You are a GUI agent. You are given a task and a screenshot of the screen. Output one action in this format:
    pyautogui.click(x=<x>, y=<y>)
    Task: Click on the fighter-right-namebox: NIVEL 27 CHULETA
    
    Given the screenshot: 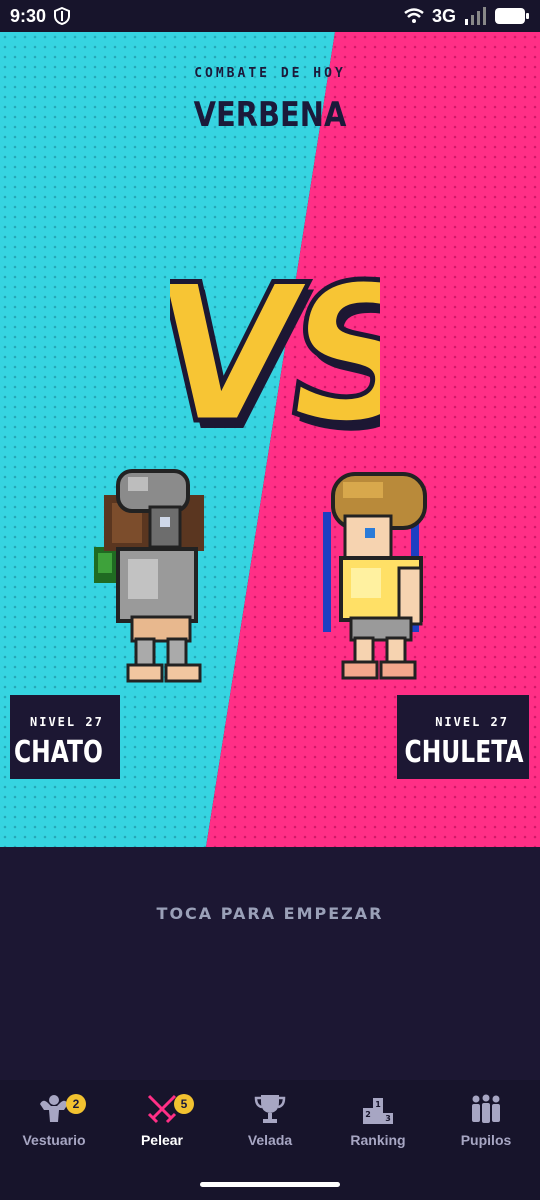 What is the action you would take?
    pyautogui.click(x=463, y=737)
    